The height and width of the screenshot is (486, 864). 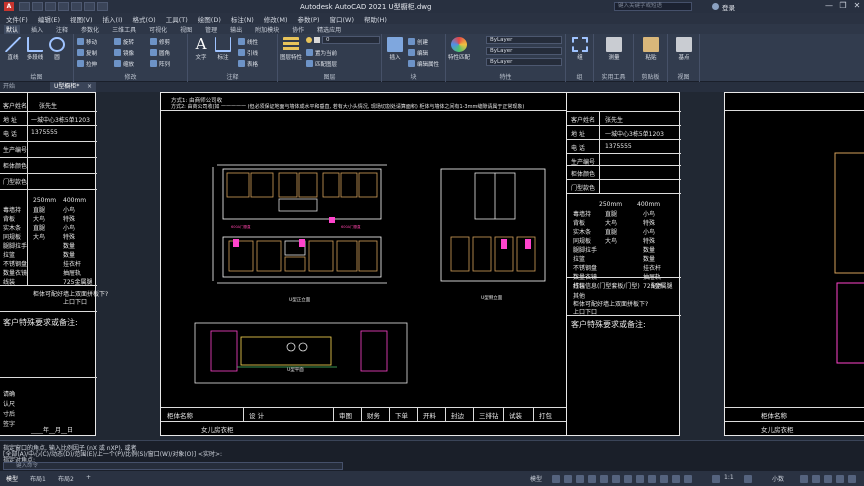 What do you see at coordinates (88, 477) in the screenshot?
I see `add-layout-button: +` at bounding box center [88, 477].